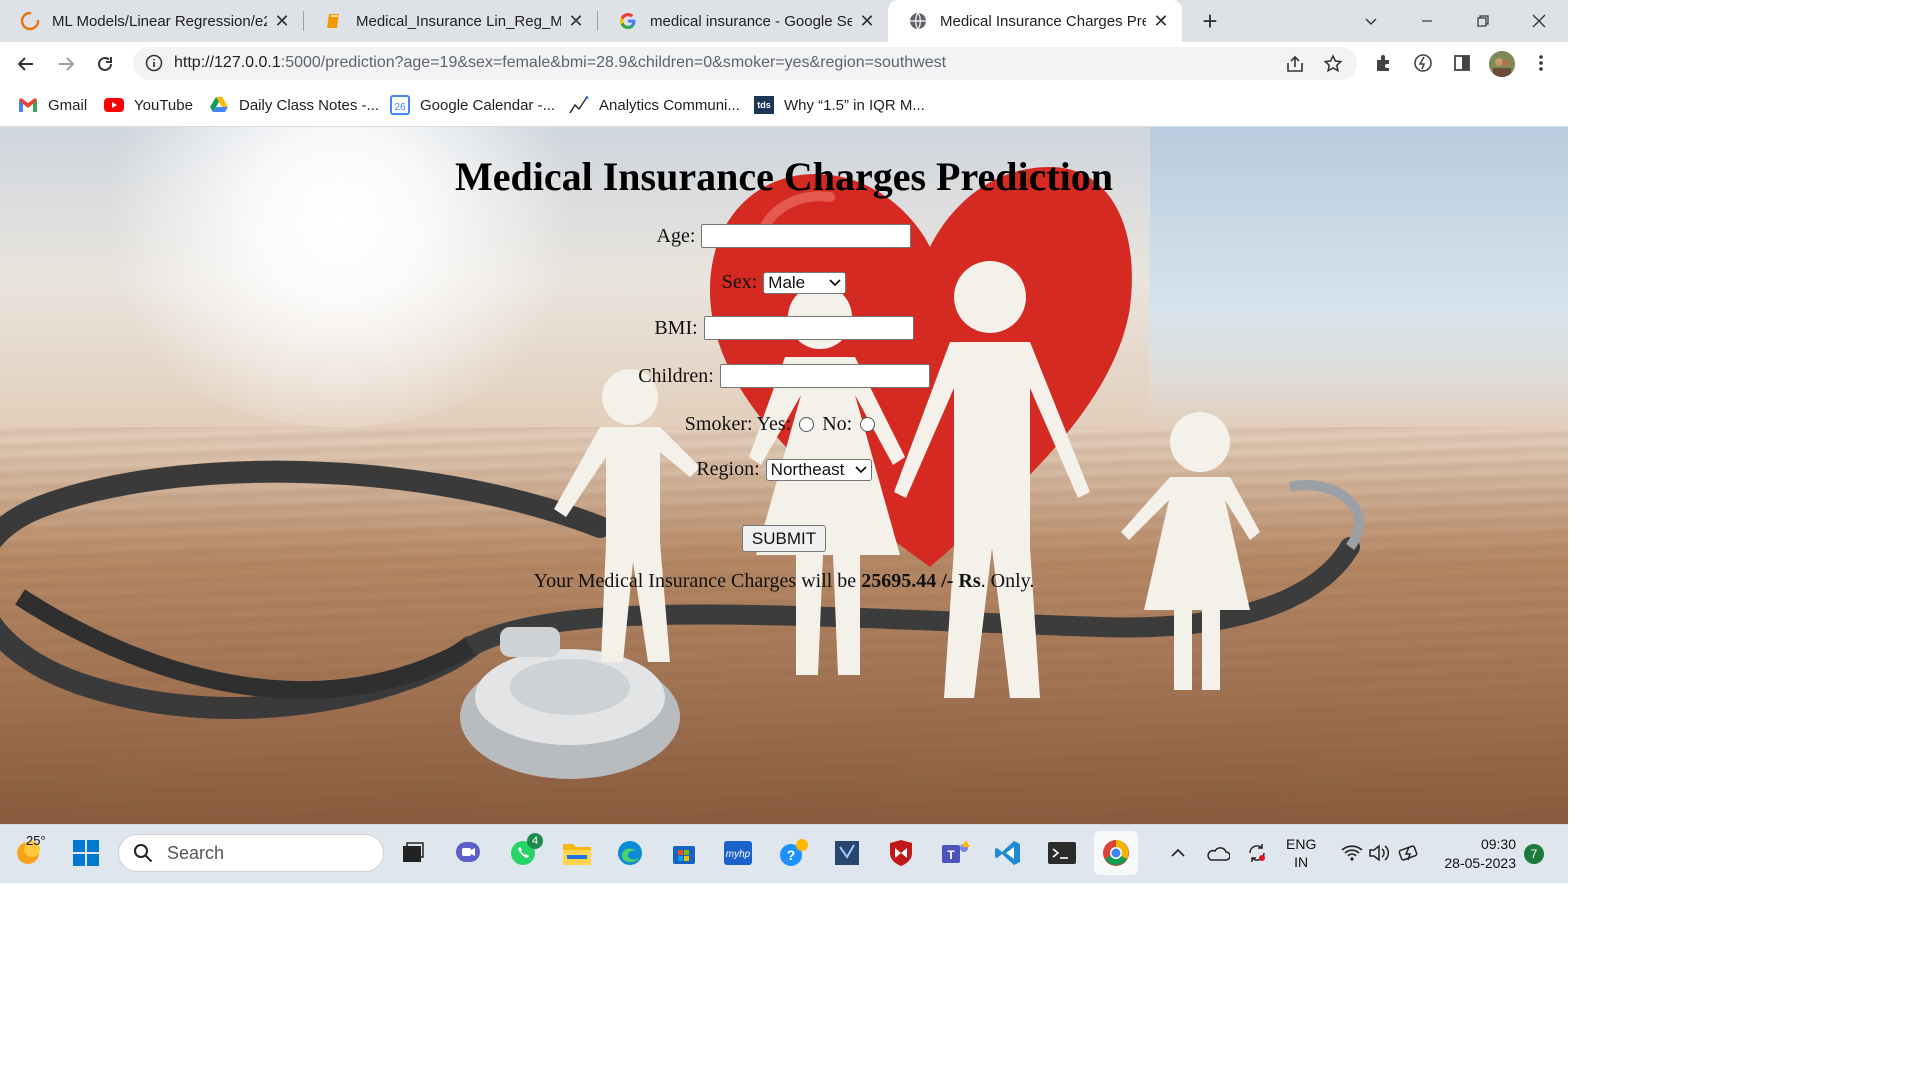 The width and height of the screenshot is (1920, 1080). Describe the element at coordinates (114, 105) in the screenshot. I see `youtube-icon` at that location.